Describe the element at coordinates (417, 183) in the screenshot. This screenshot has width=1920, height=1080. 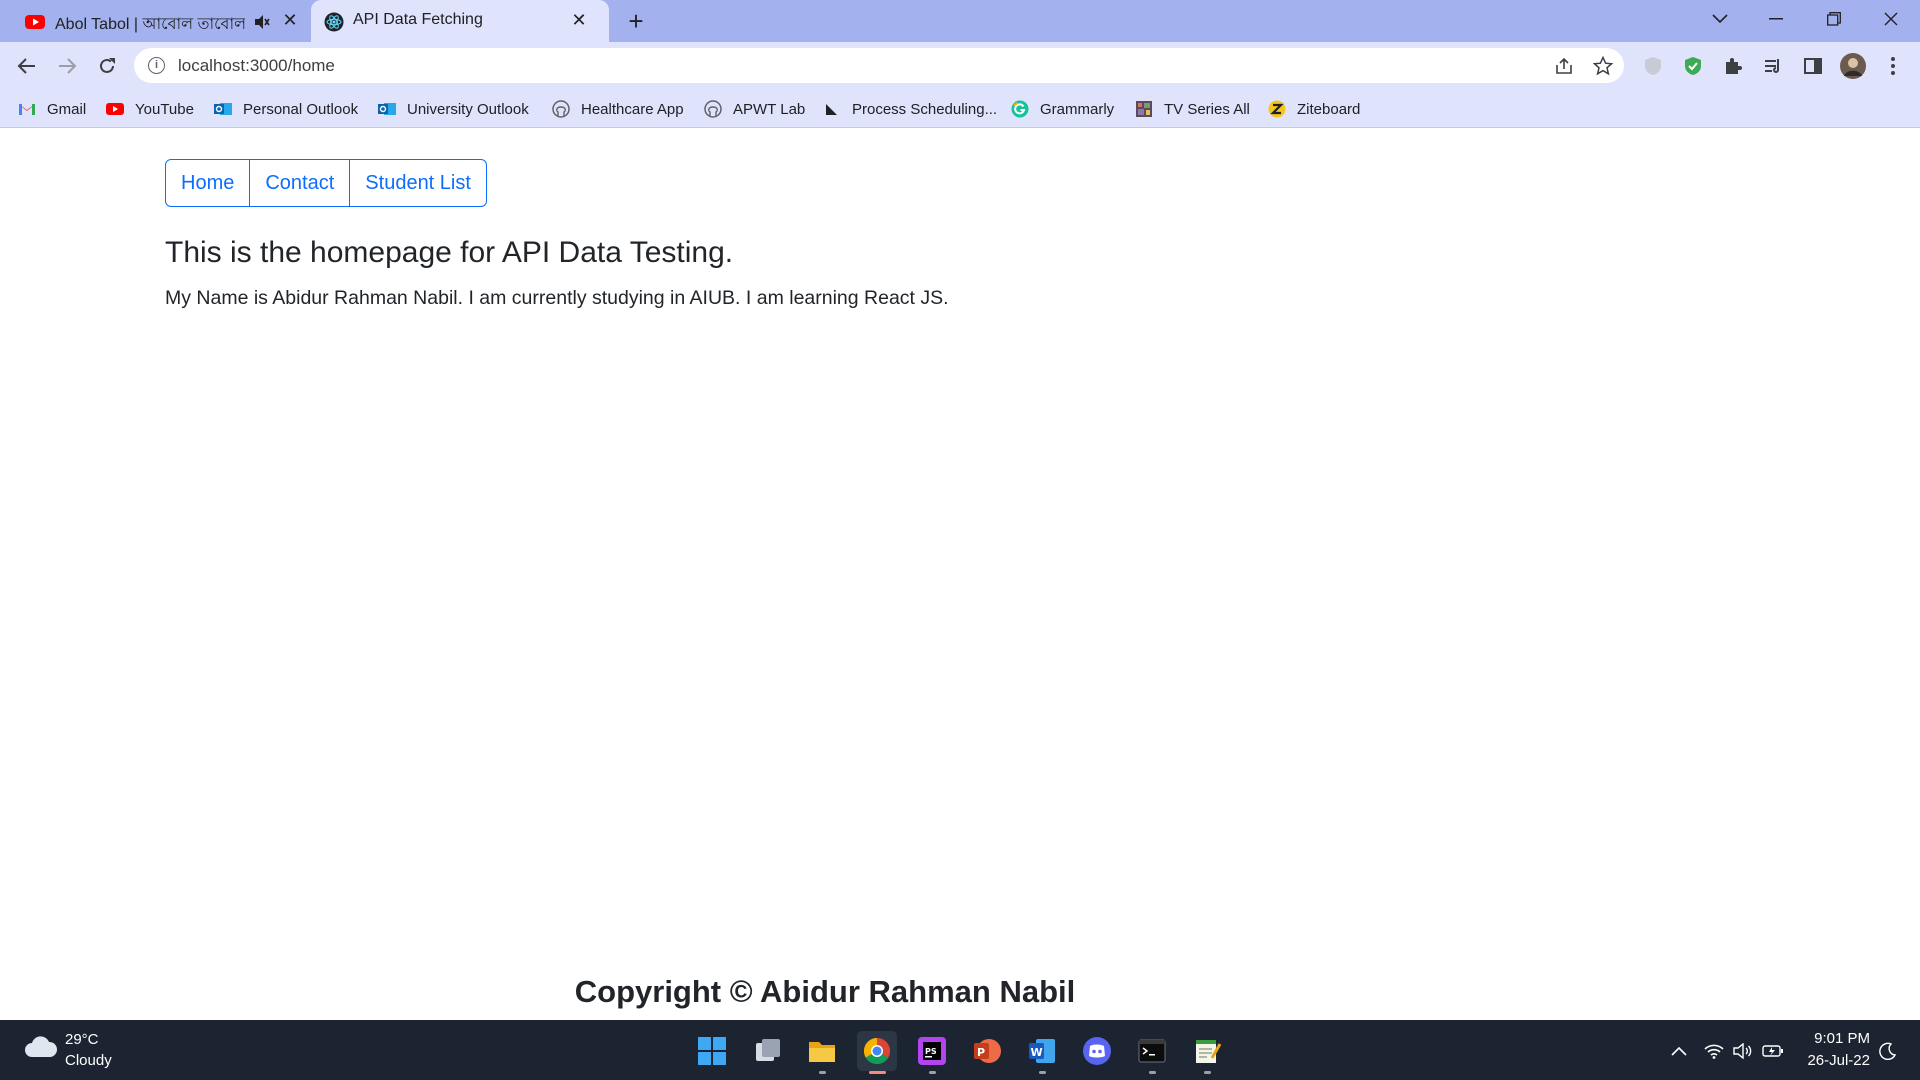
I see `nav-link-student-list: Student List` at that location.